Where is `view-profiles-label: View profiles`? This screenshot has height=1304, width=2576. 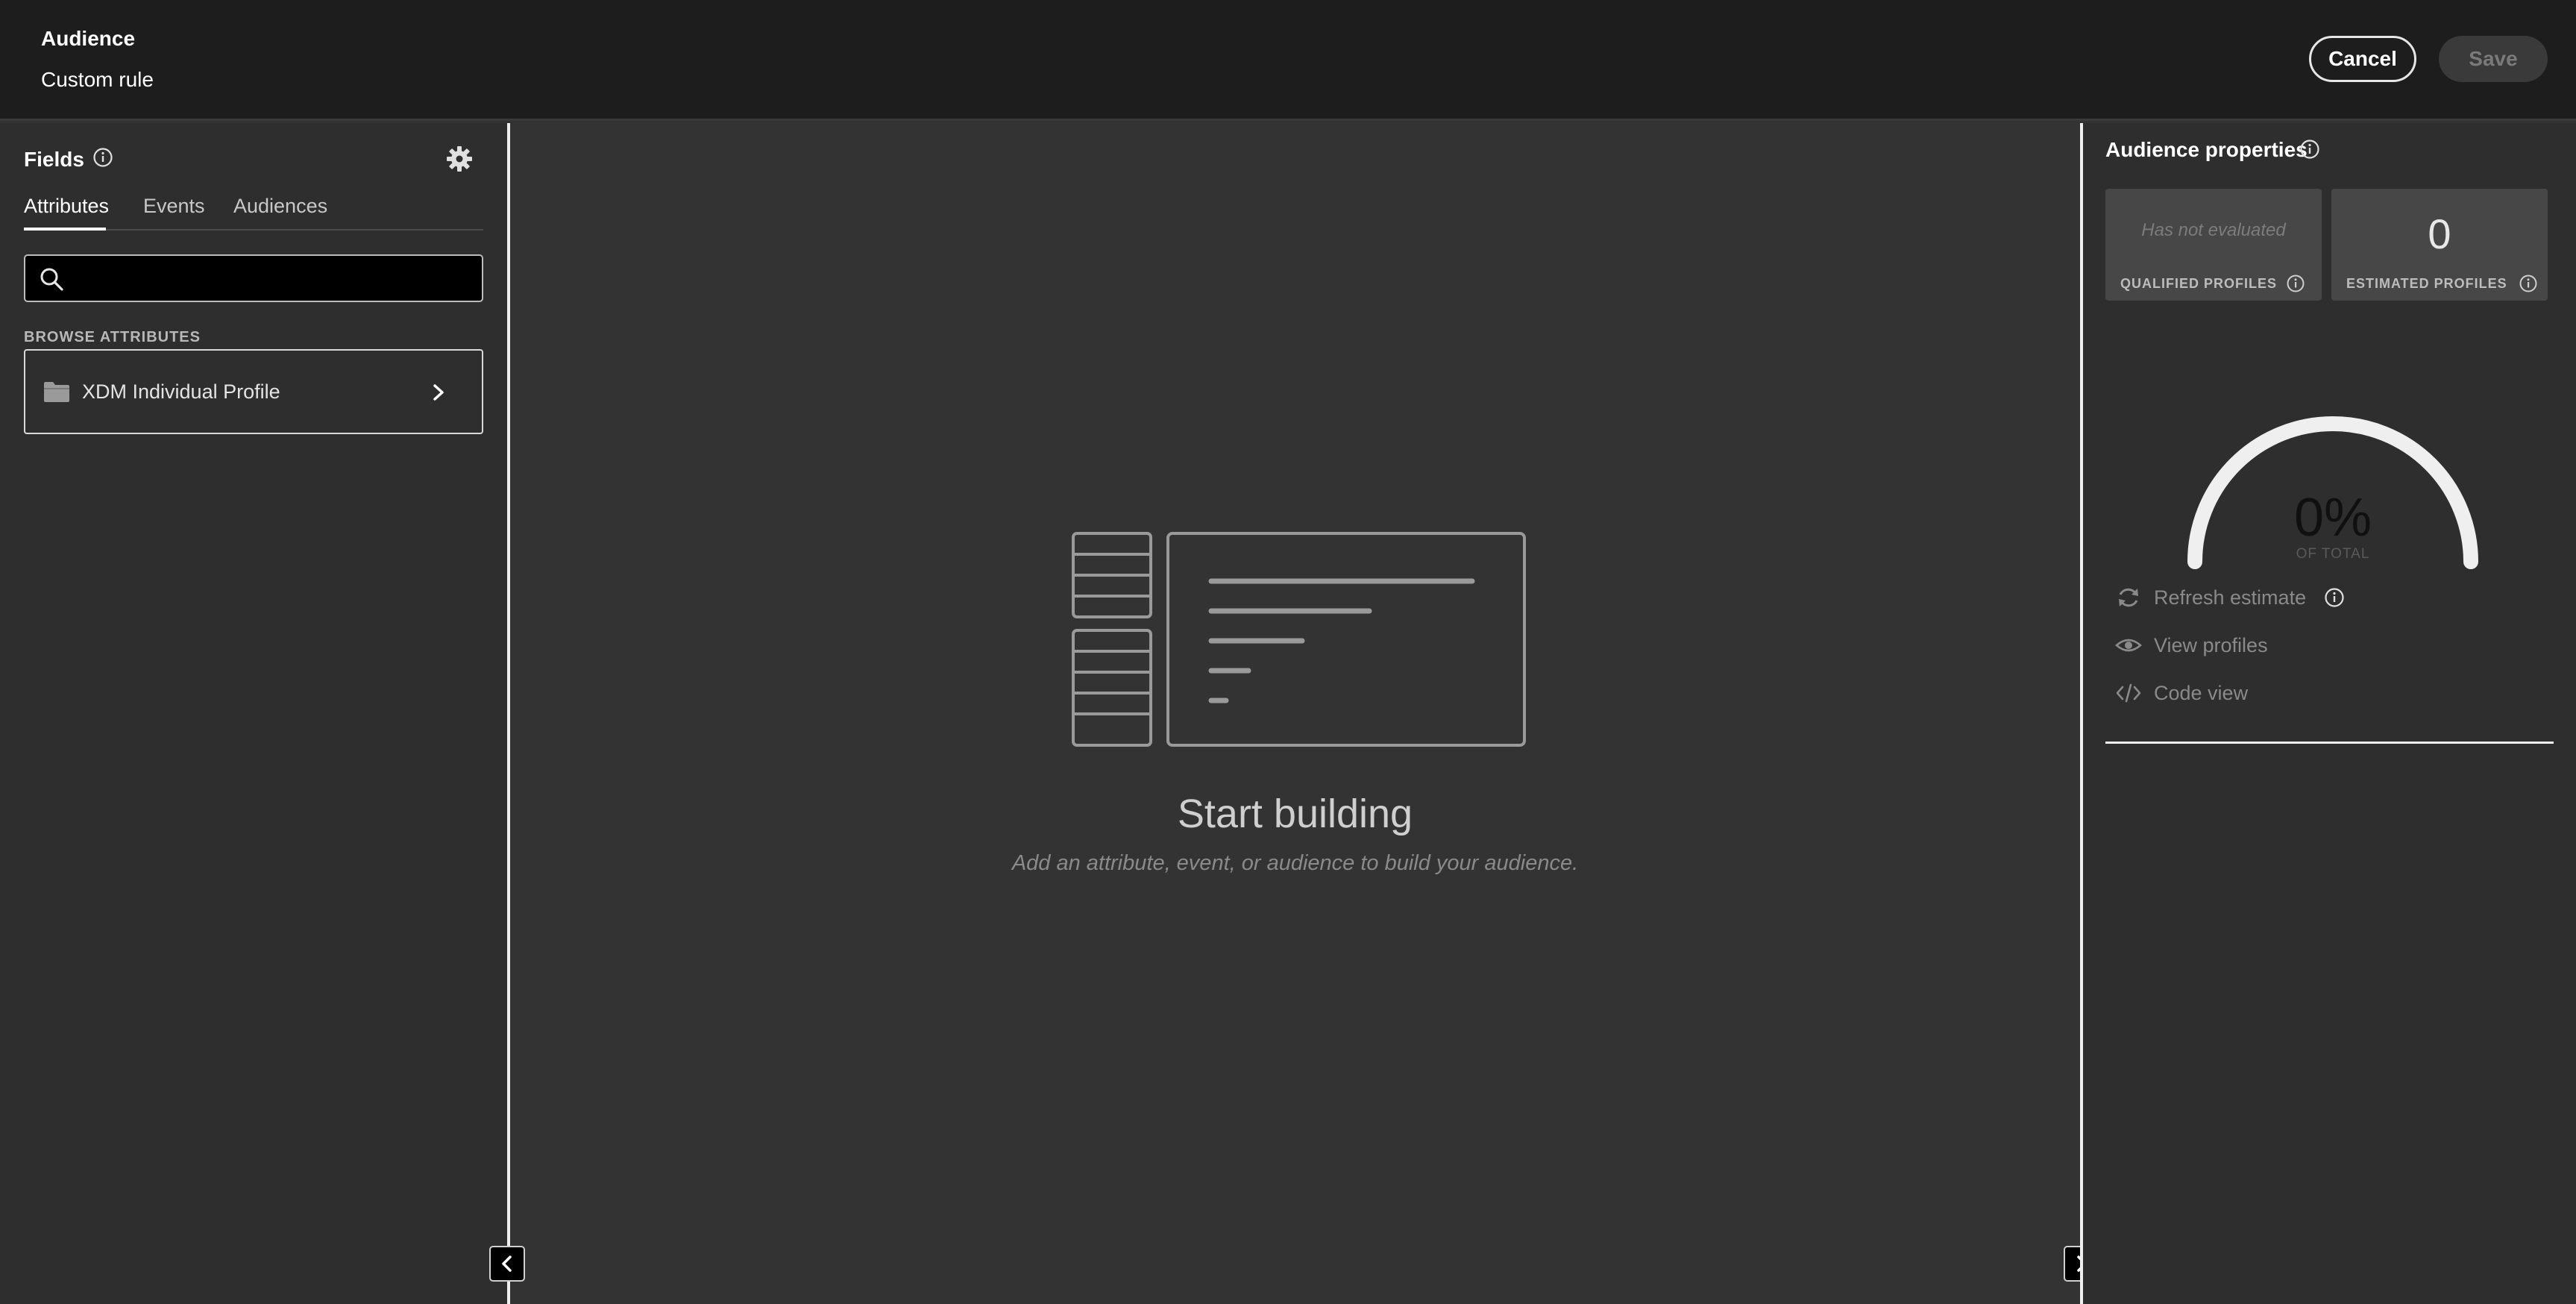 view-profiles-label: View profiles is located at coordinates (2211, 645).